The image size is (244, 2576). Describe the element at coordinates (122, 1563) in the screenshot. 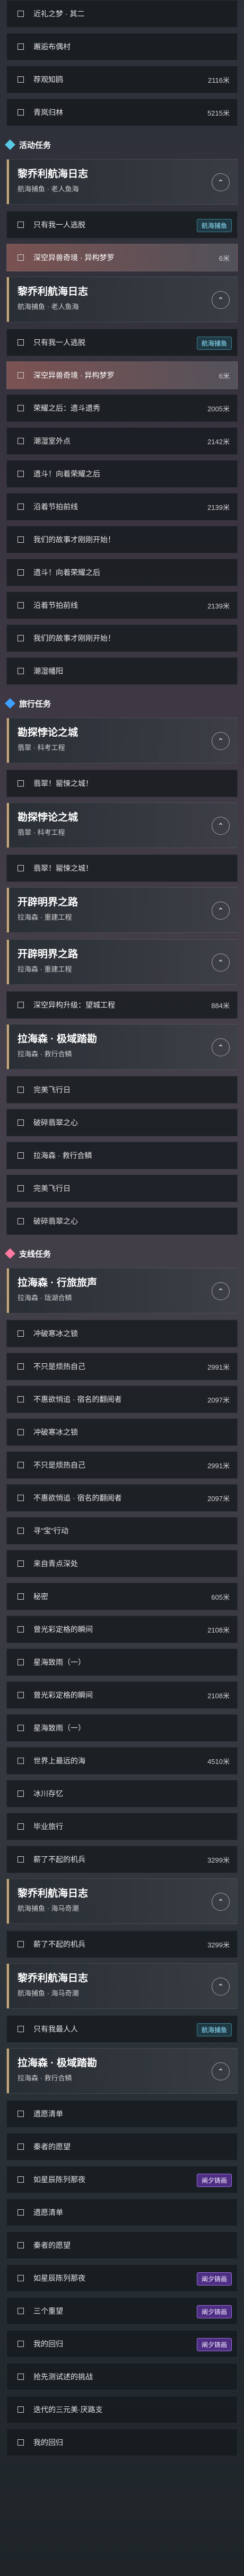

I see `task-row: 来自青点深处` at that location.